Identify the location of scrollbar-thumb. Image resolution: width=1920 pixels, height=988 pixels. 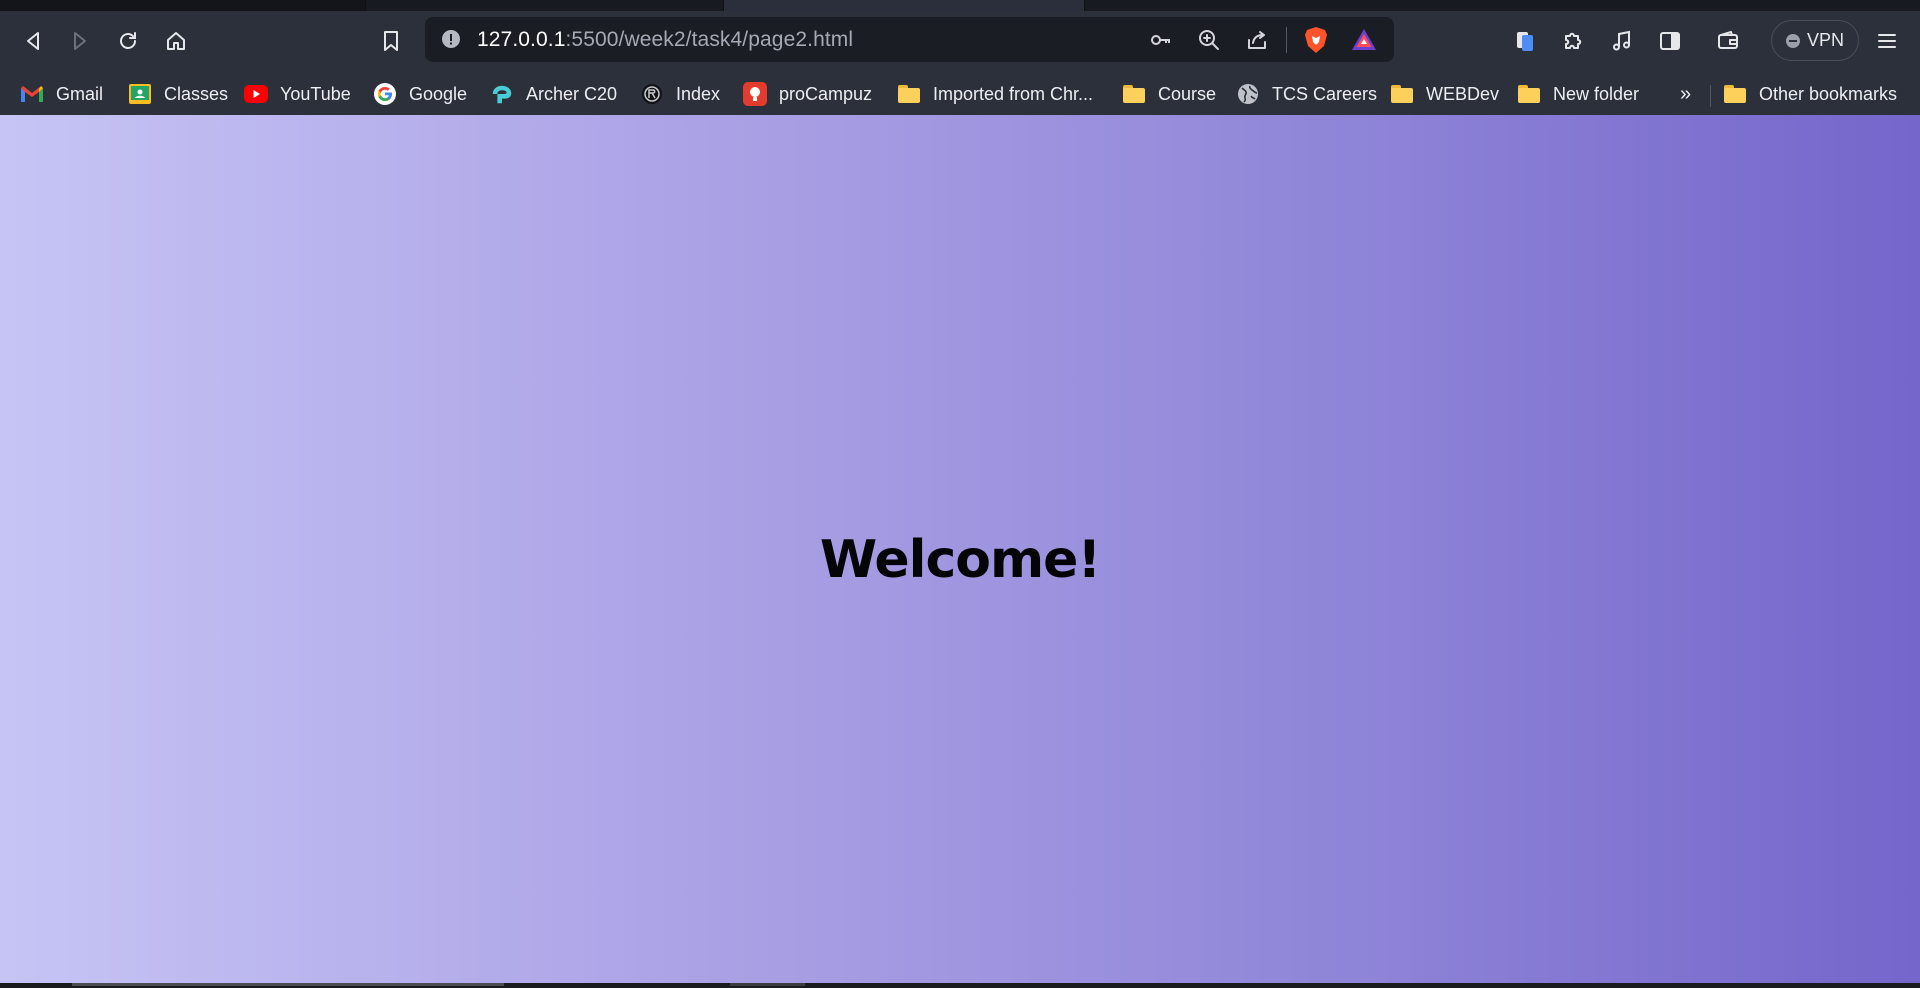
(288, 984).